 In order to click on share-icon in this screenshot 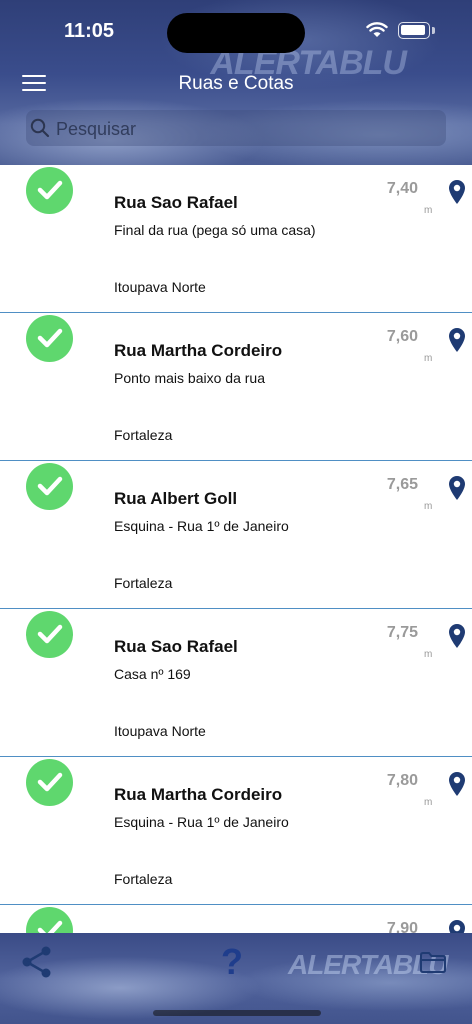, I will do `click(37, 962)`.